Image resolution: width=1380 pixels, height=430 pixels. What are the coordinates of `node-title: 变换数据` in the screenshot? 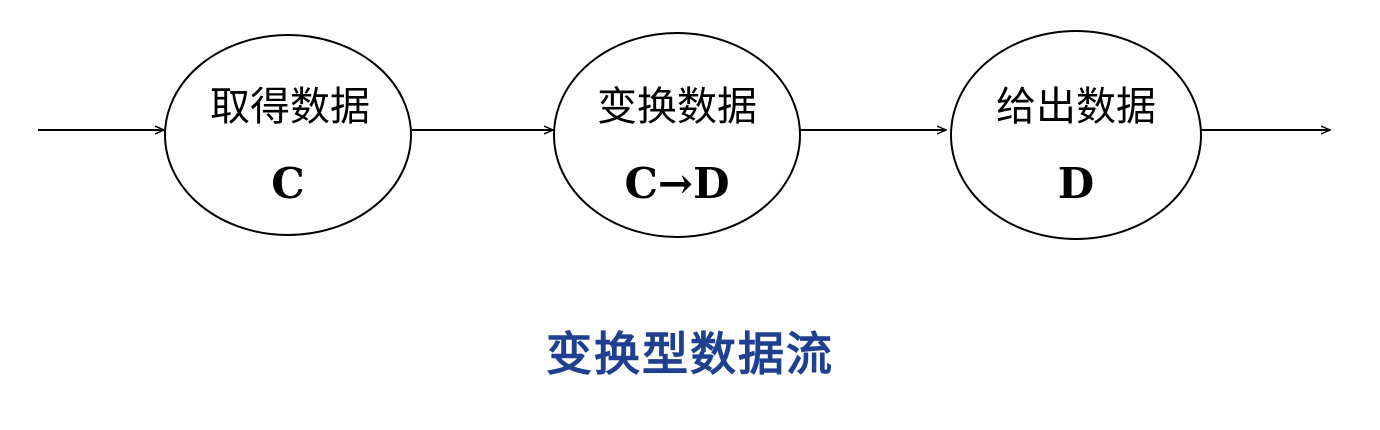 It's located at (677, 107).